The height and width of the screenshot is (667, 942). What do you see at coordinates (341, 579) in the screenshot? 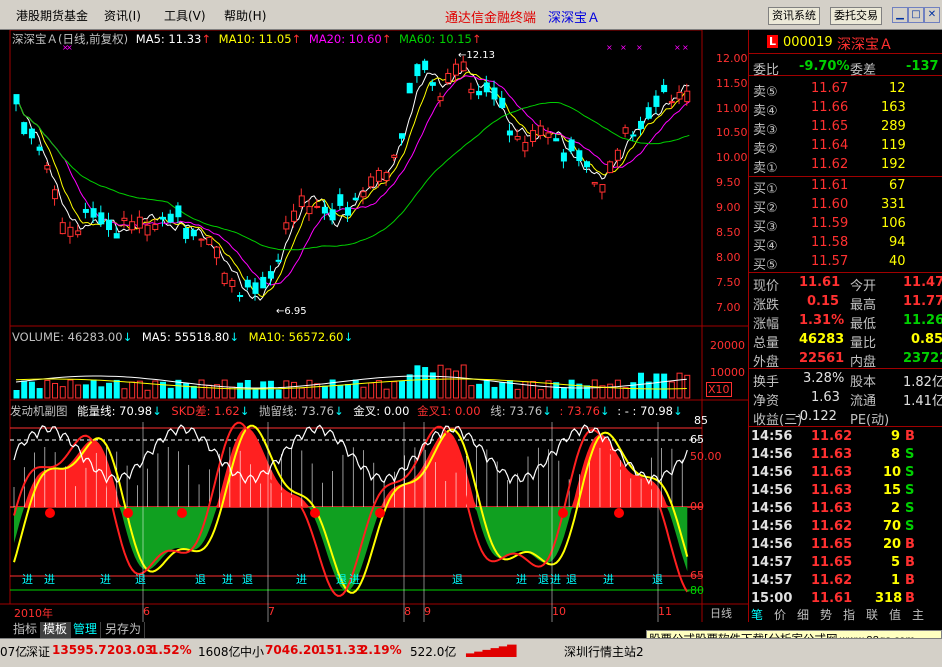
I see `exit-signal: 退` at bounding box center [341, 579].